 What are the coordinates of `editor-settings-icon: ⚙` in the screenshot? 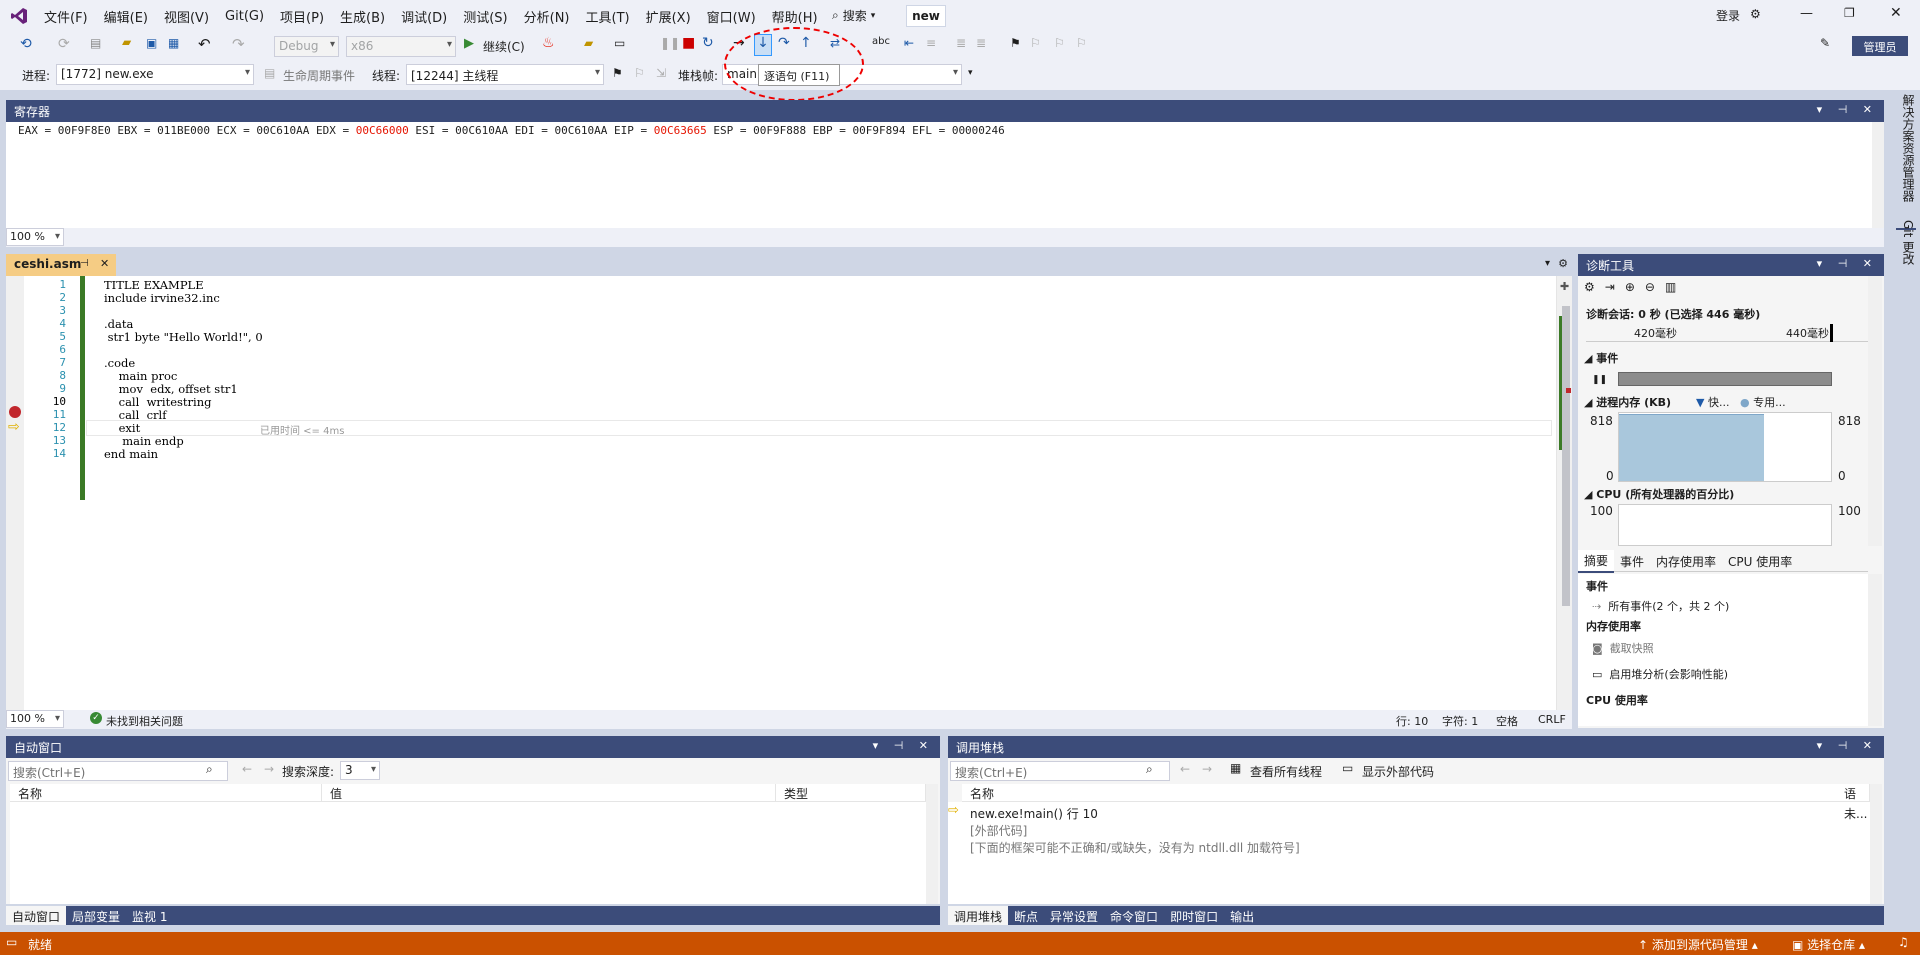 It's located at (1563, 263).